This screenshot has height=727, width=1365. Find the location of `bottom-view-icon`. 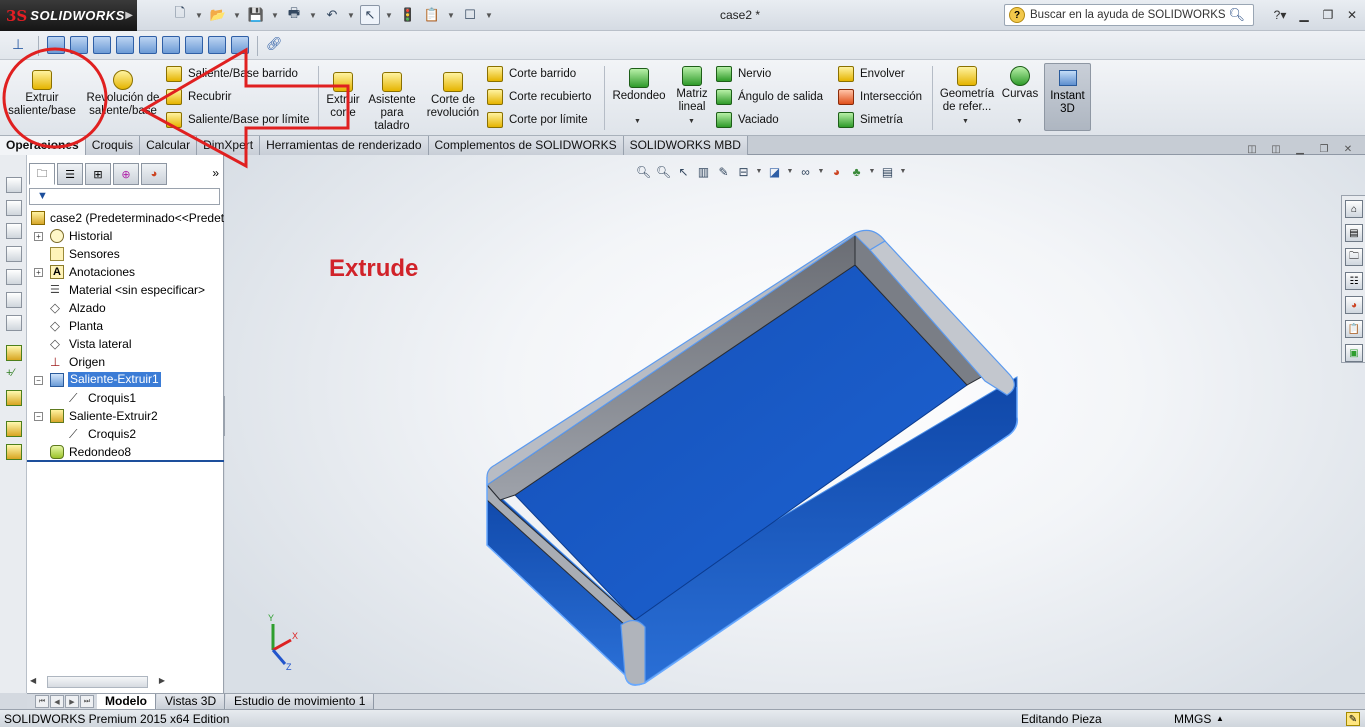

bottom-view-icon is located at coordinates (171, 45).